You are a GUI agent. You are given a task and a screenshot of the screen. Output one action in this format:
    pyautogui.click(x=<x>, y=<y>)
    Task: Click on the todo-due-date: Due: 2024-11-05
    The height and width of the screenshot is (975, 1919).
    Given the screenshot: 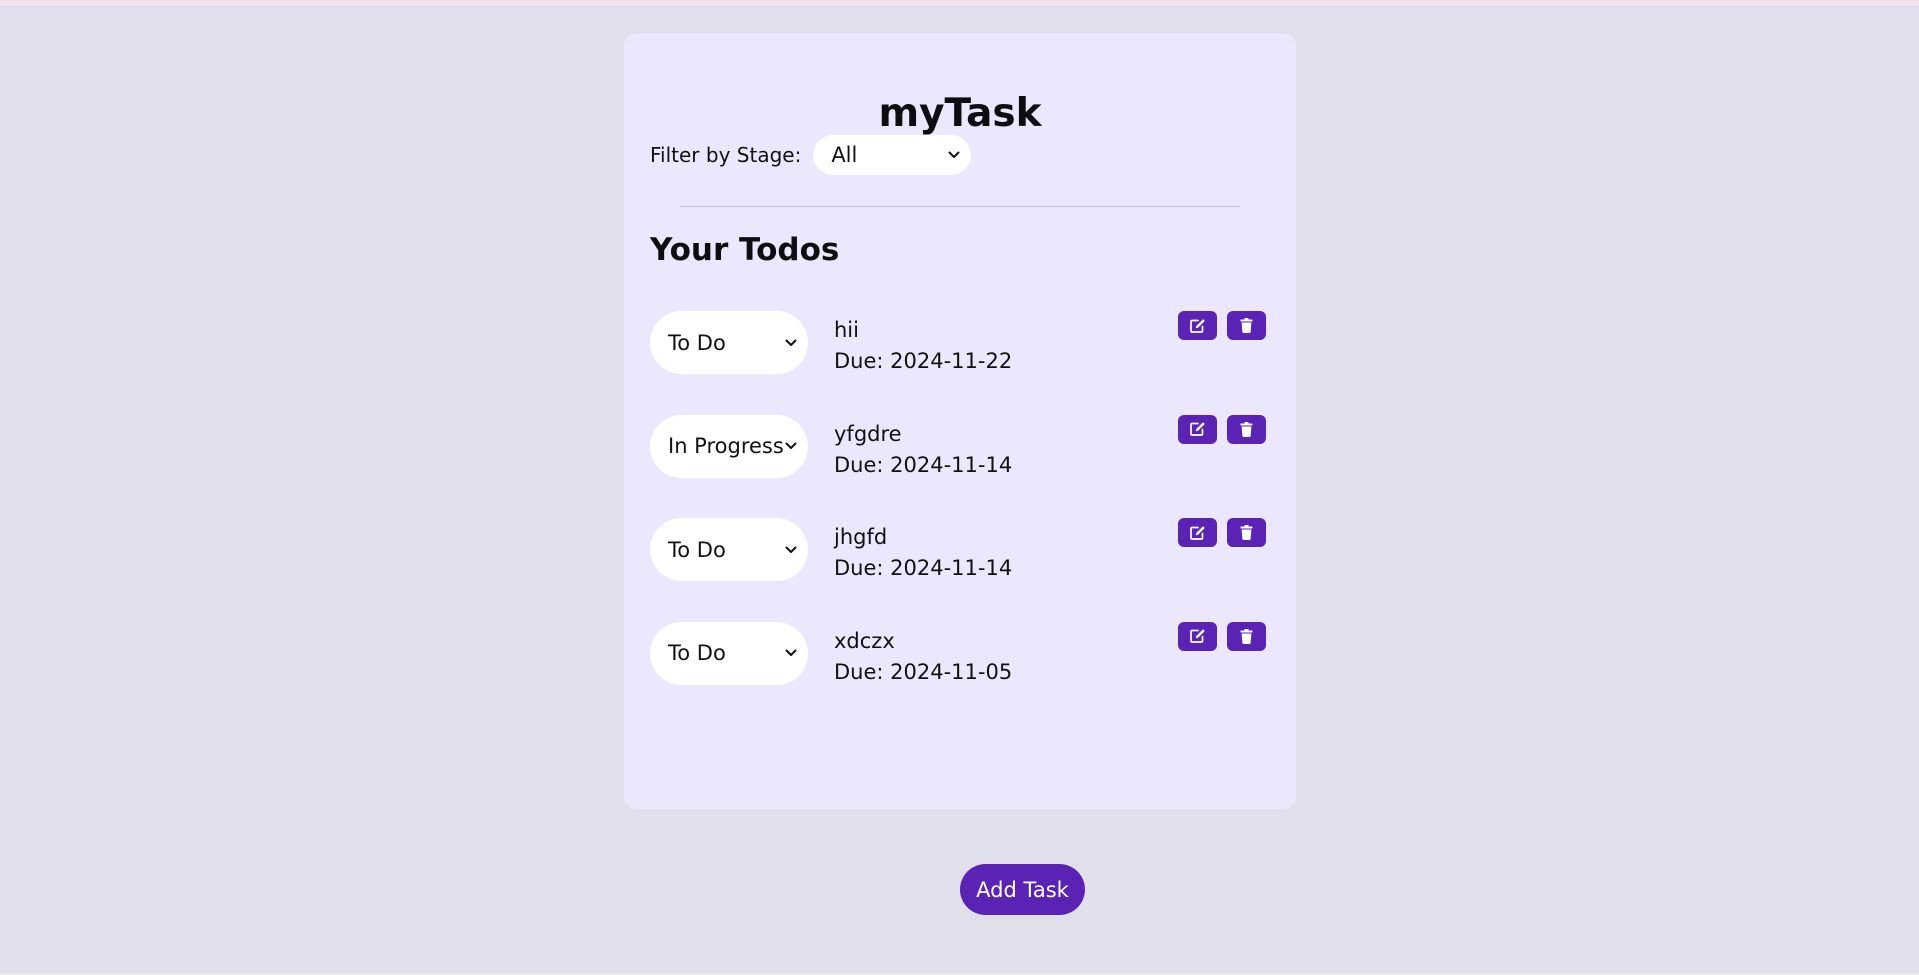 What is the action you would take?
    pyautogui.click(x=923, y=671)
    